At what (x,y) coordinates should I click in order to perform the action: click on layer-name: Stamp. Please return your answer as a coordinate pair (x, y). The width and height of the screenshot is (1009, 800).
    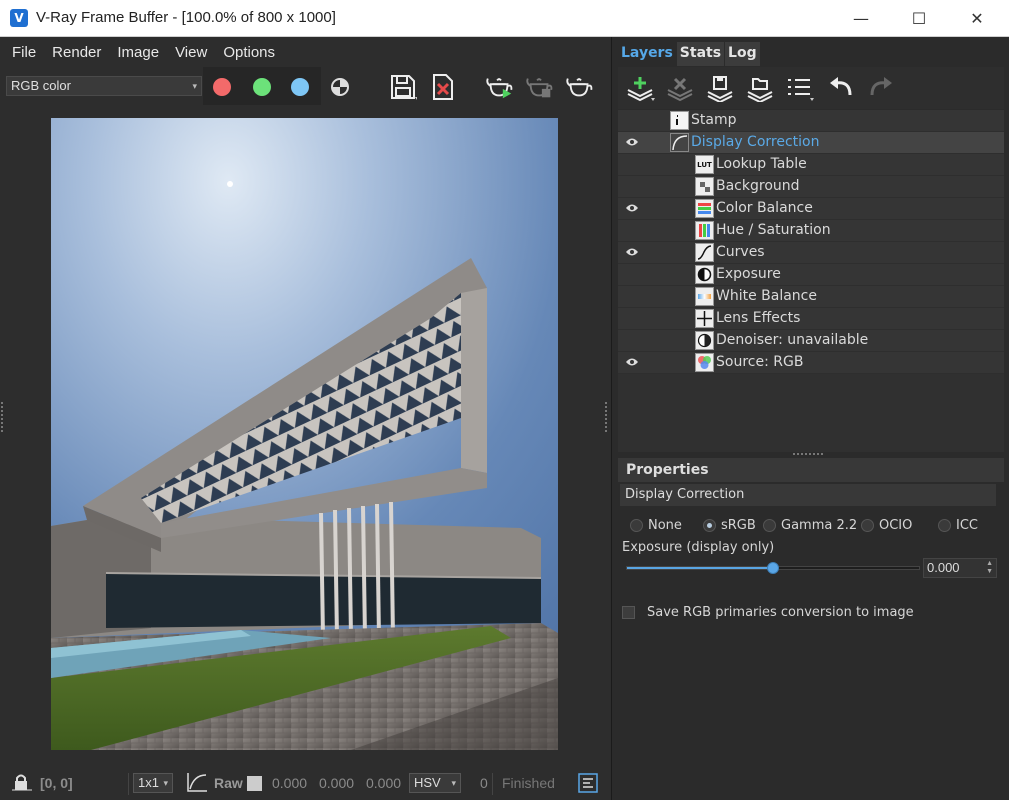
    Looking at the image, I should click on (714, 120).